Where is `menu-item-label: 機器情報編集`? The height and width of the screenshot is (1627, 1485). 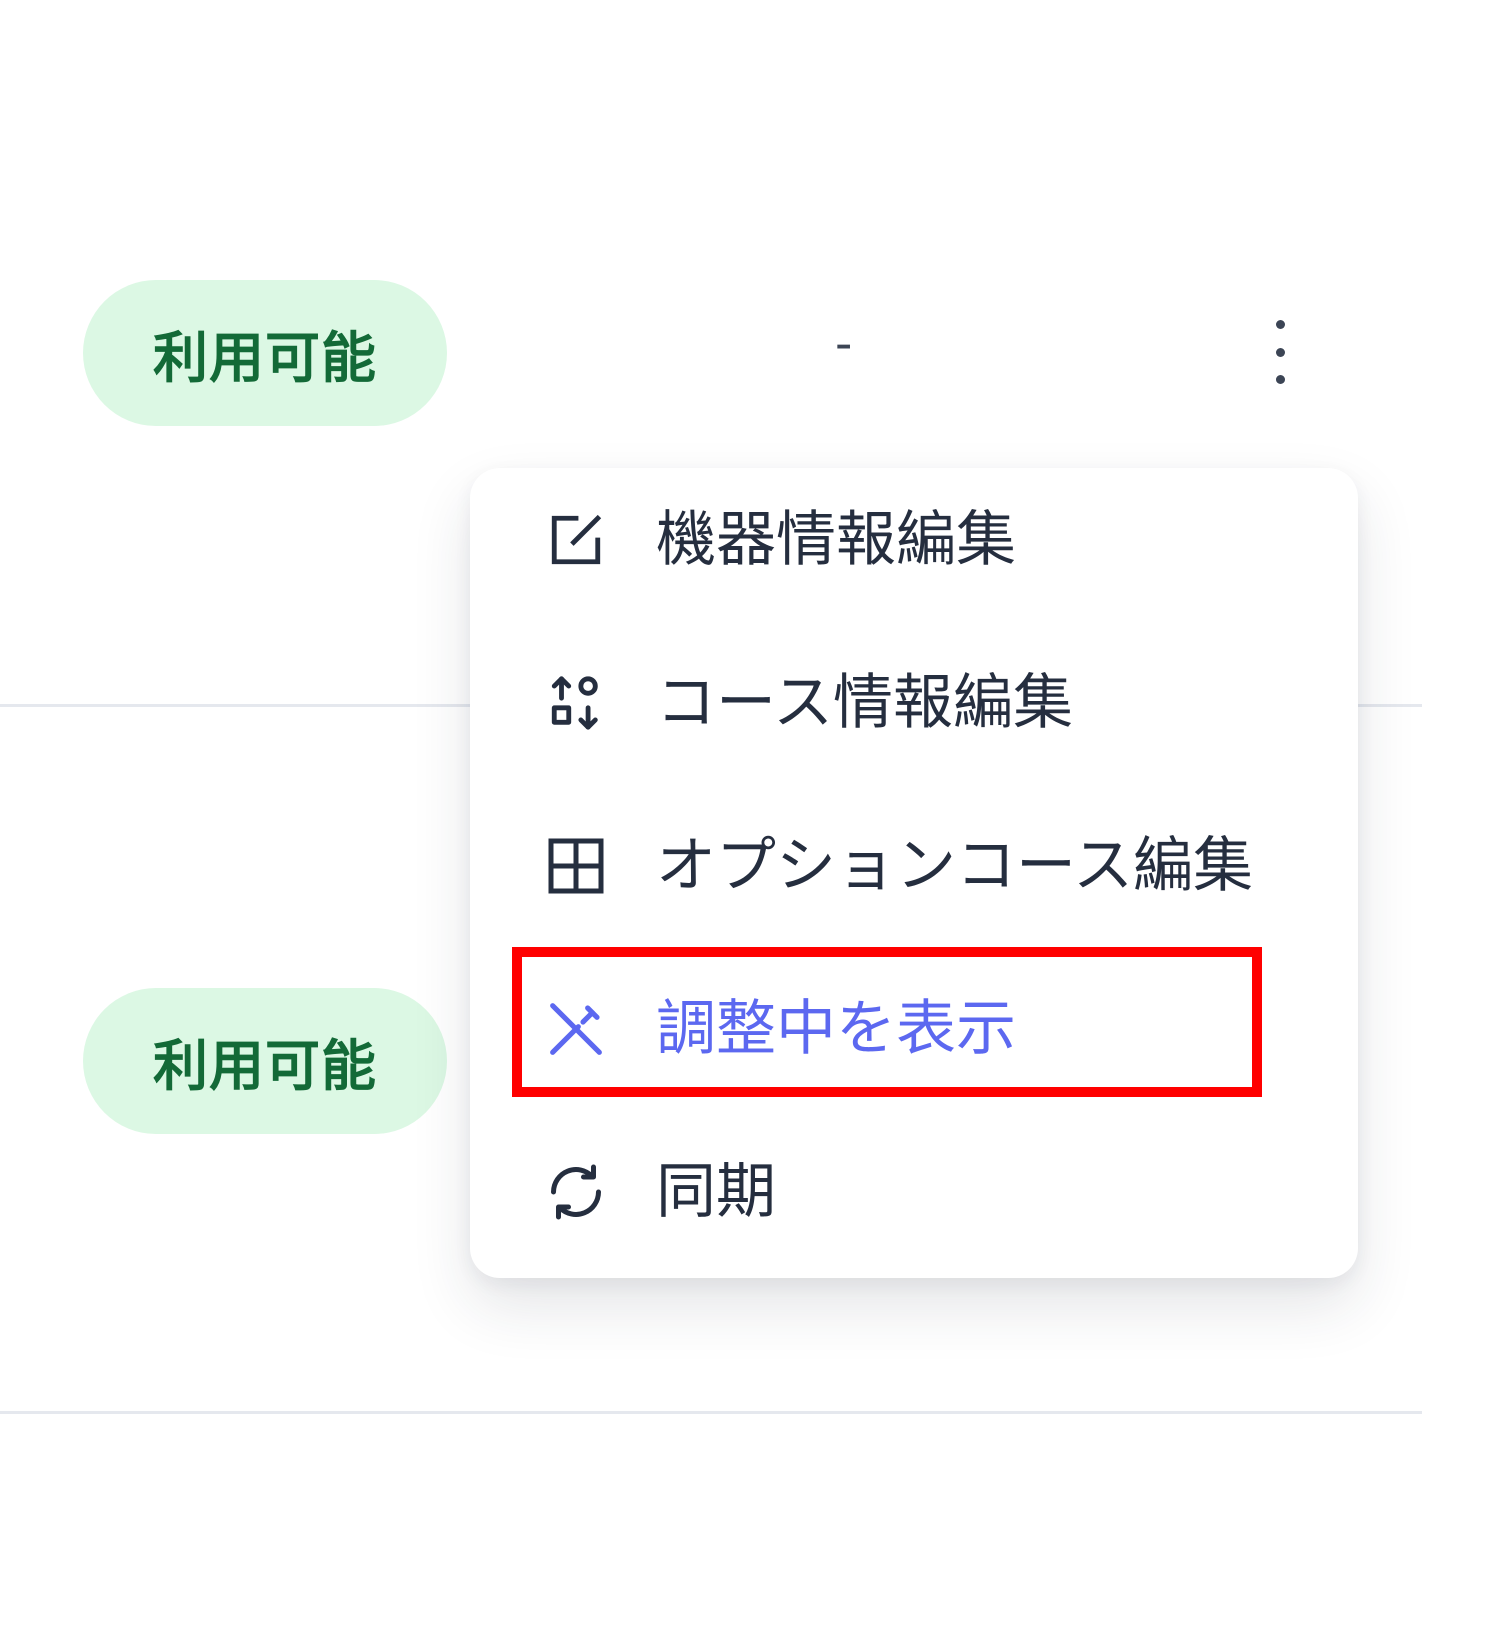
menu-item-label: 機器情報編集 is located at coordinates (836, 540).